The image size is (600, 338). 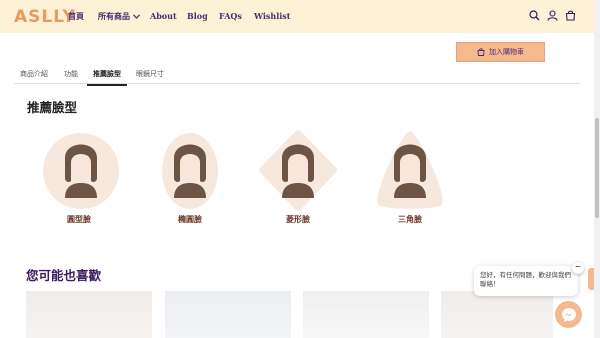 I want to click on nav-home-label: 首頁, so click(x=76, y=16).